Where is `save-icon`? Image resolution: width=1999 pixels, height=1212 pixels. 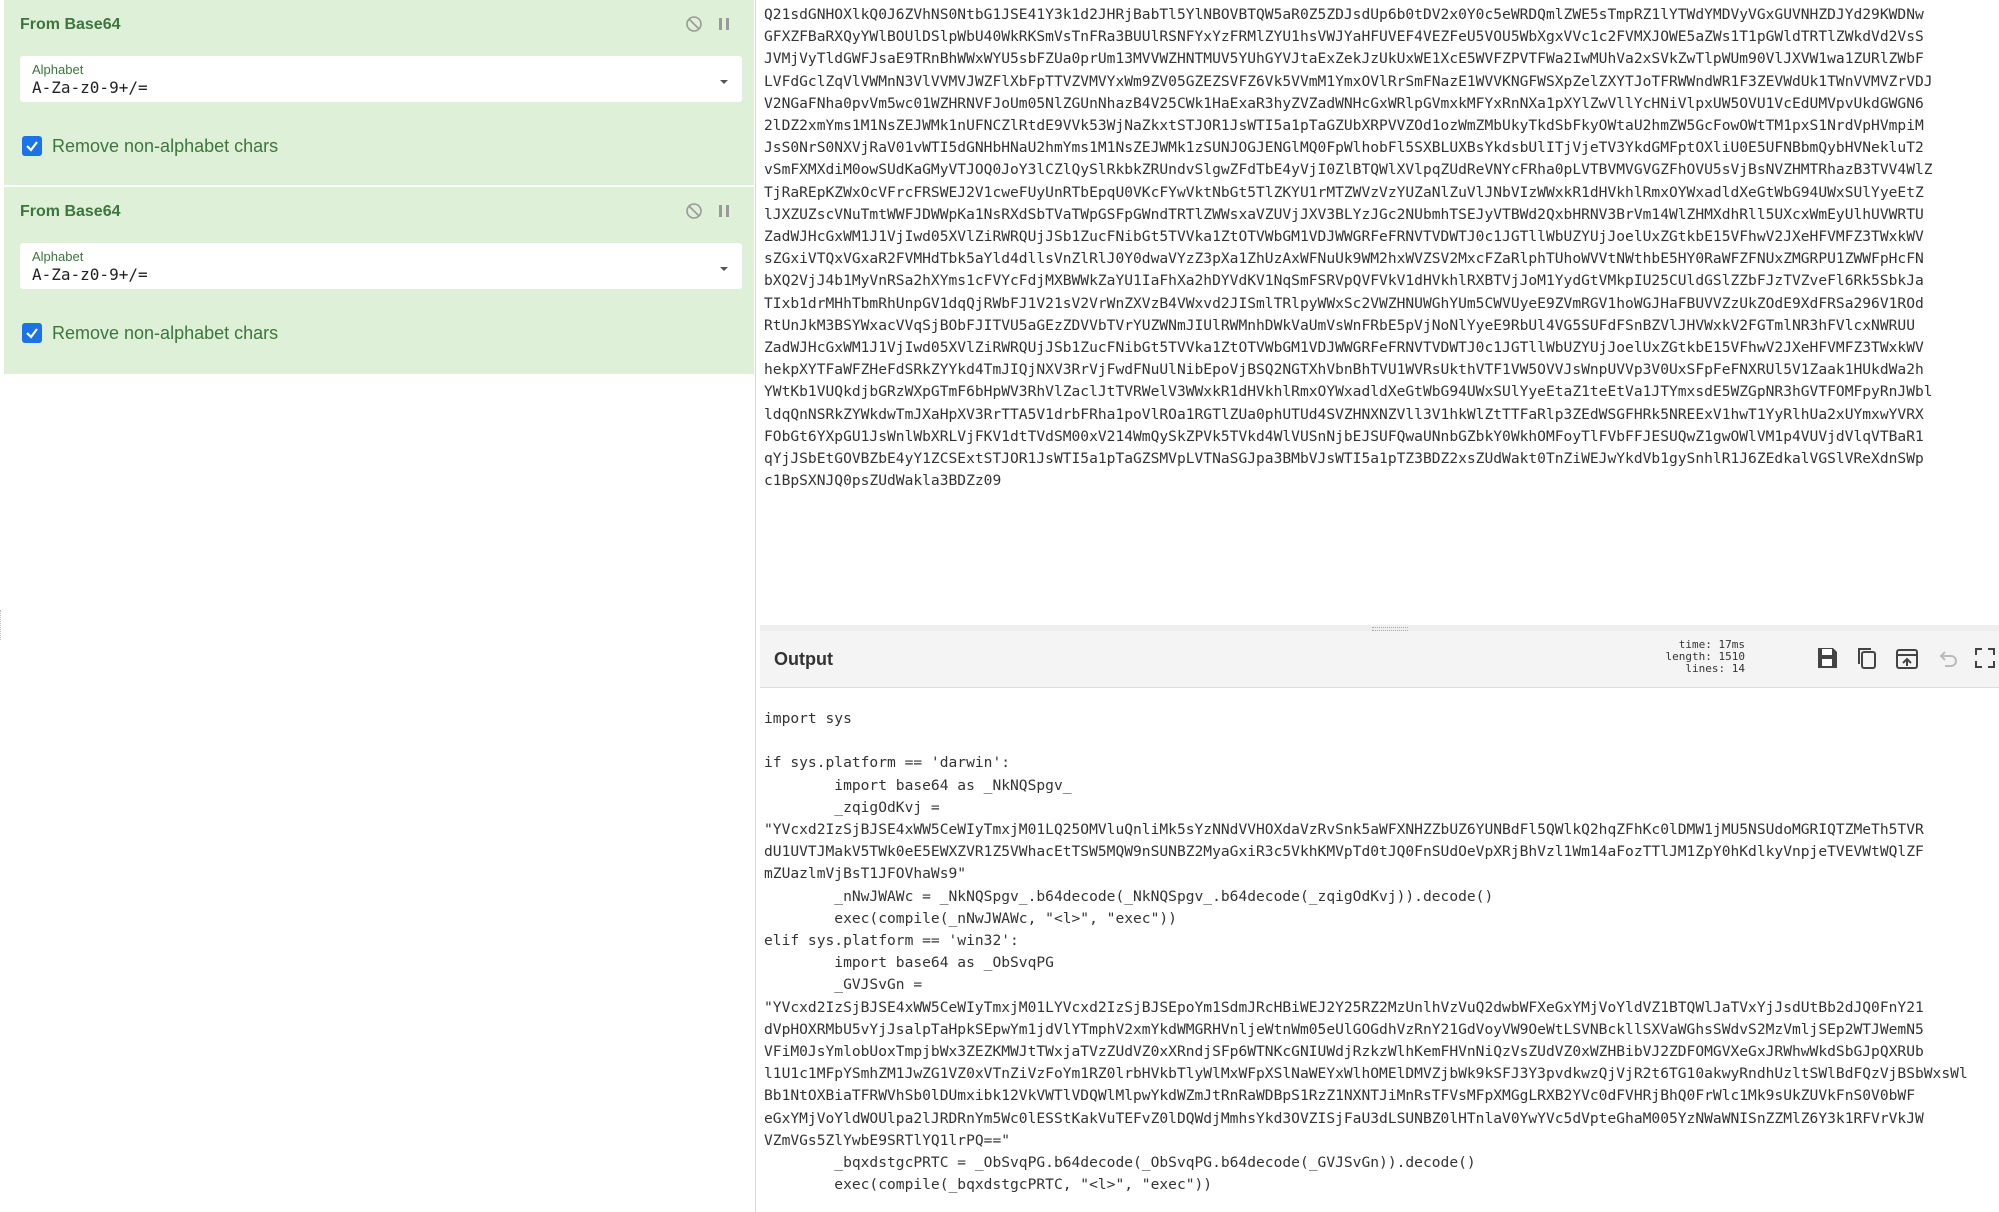 save-icon is located at coordinates (1827, 658).